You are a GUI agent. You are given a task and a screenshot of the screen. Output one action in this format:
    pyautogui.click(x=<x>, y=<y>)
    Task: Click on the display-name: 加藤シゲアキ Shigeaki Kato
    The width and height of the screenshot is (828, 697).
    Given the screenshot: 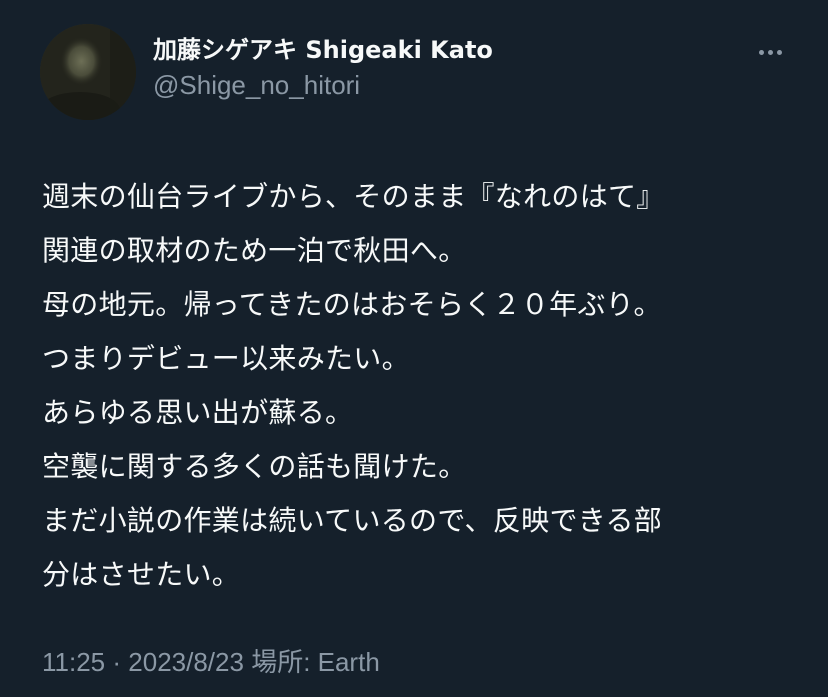 What is the action you would take?
    pyautogui.click(x=323, y=50)
    